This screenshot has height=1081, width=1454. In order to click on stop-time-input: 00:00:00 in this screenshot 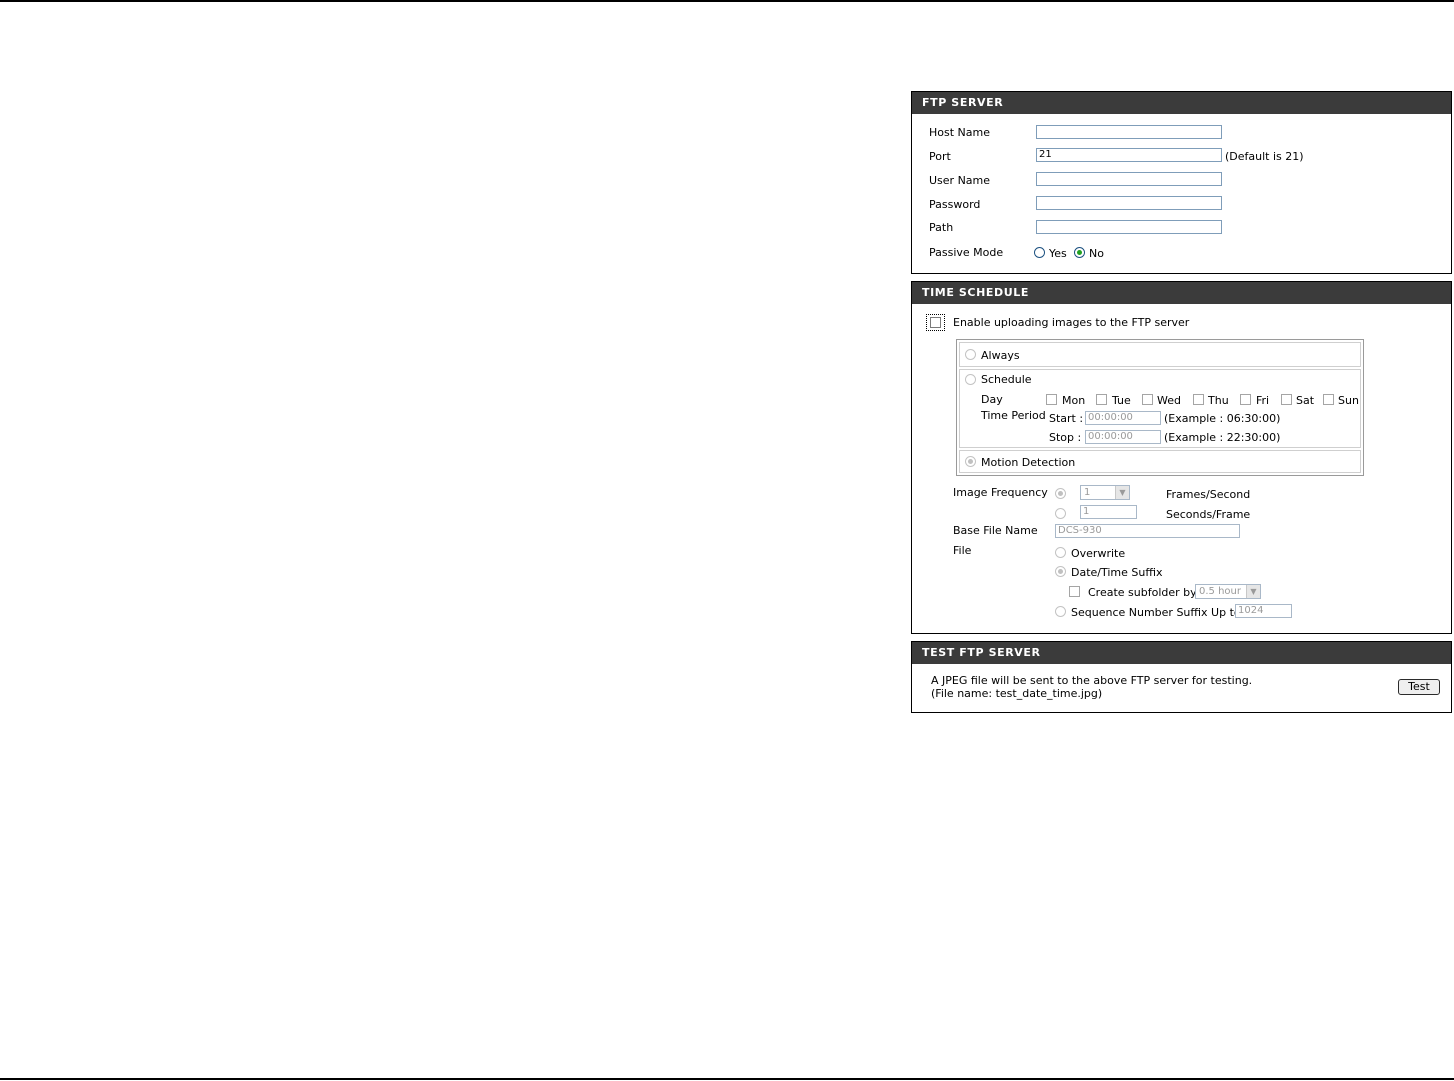, I will do `click(1123, 437)`.